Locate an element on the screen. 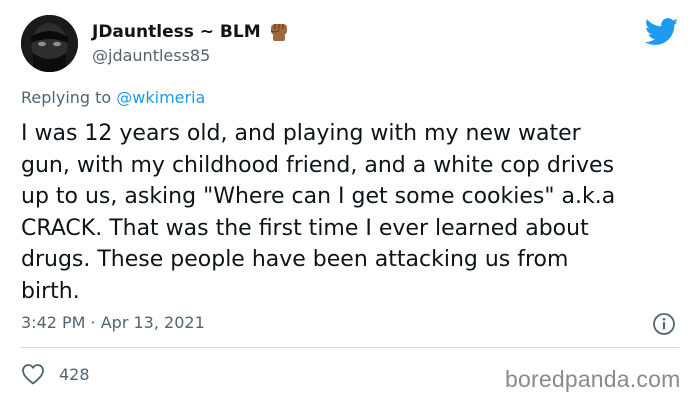  author-handle: @jdauntless85 is located at coordinates (151, 55).